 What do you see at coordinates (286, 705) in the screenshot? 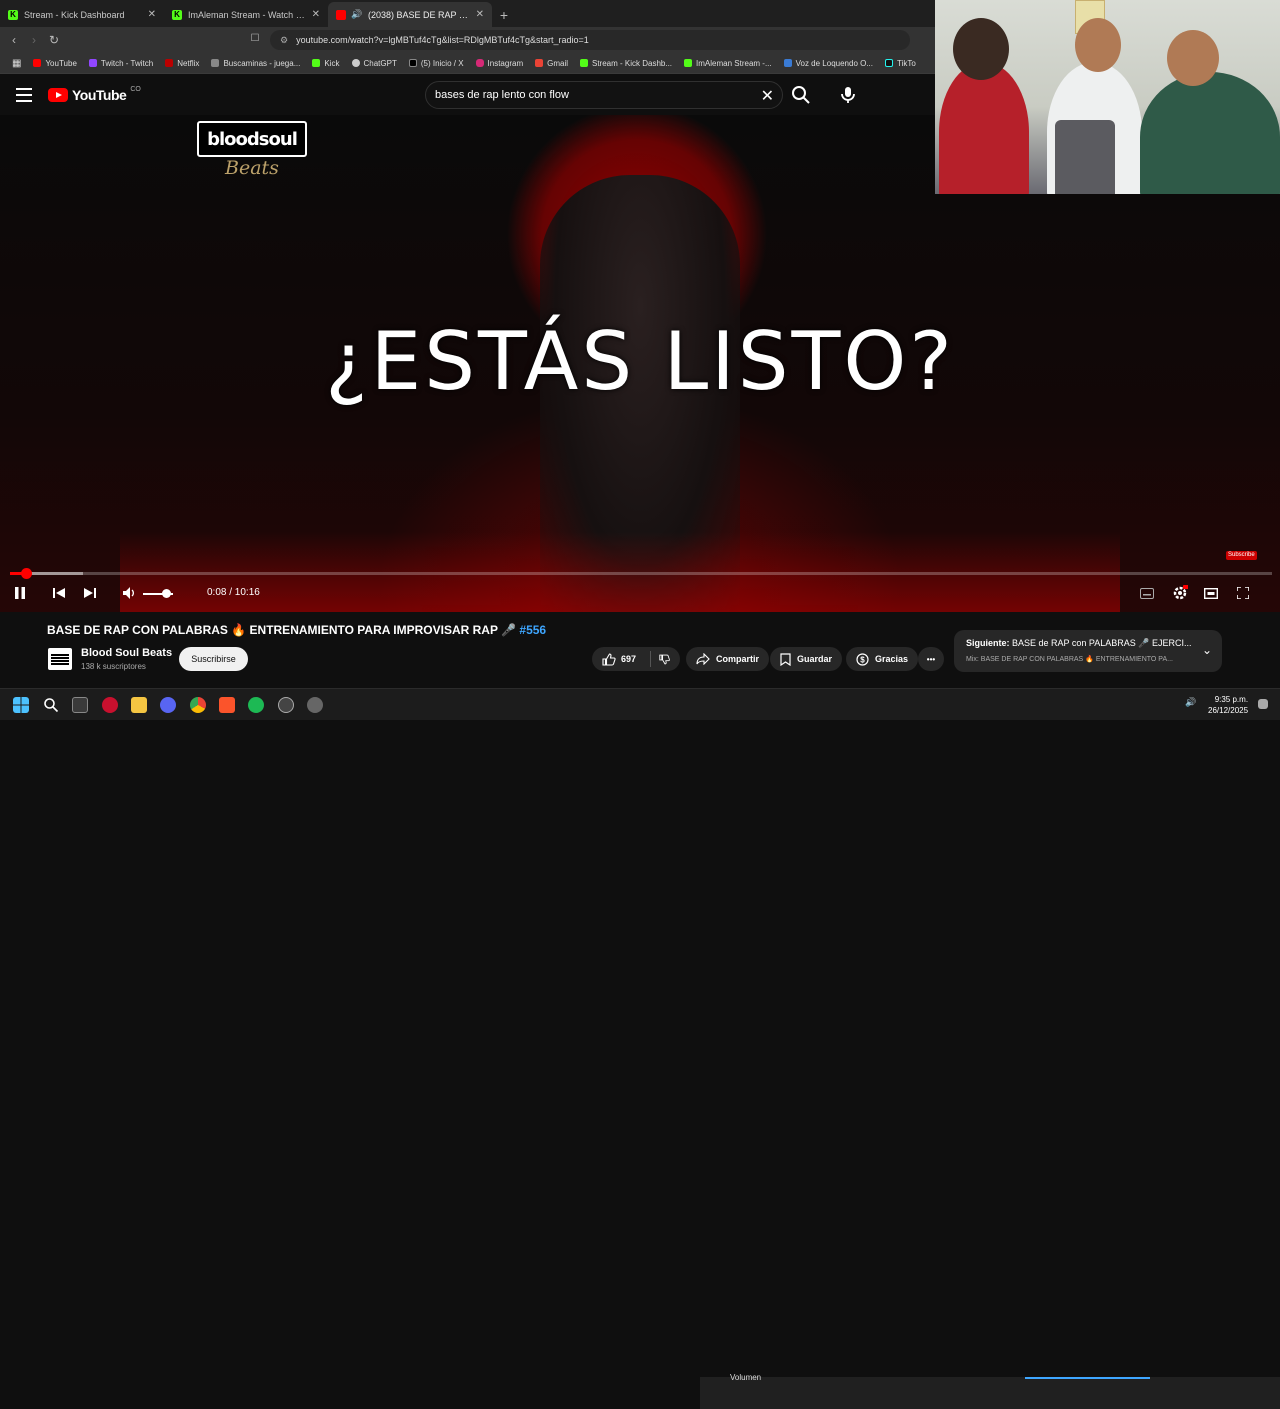
I see `obs-icon` at bounding box center [286, 705].